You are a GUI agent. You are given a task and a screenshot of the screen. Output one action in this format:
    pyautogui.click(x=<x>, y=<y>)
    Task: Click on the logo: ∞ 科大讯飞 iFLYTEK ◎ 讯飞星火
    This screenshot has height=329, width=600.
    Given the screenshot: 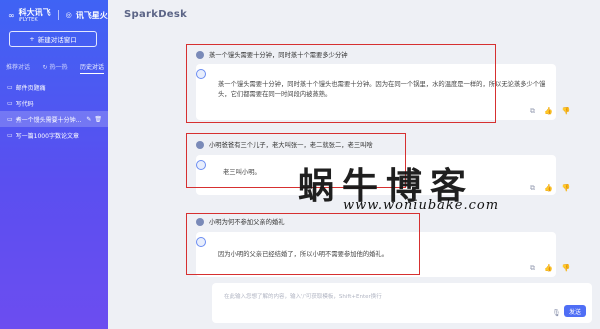 What is the action you would take?
    pyautogui.click(x=58, y=15)
    